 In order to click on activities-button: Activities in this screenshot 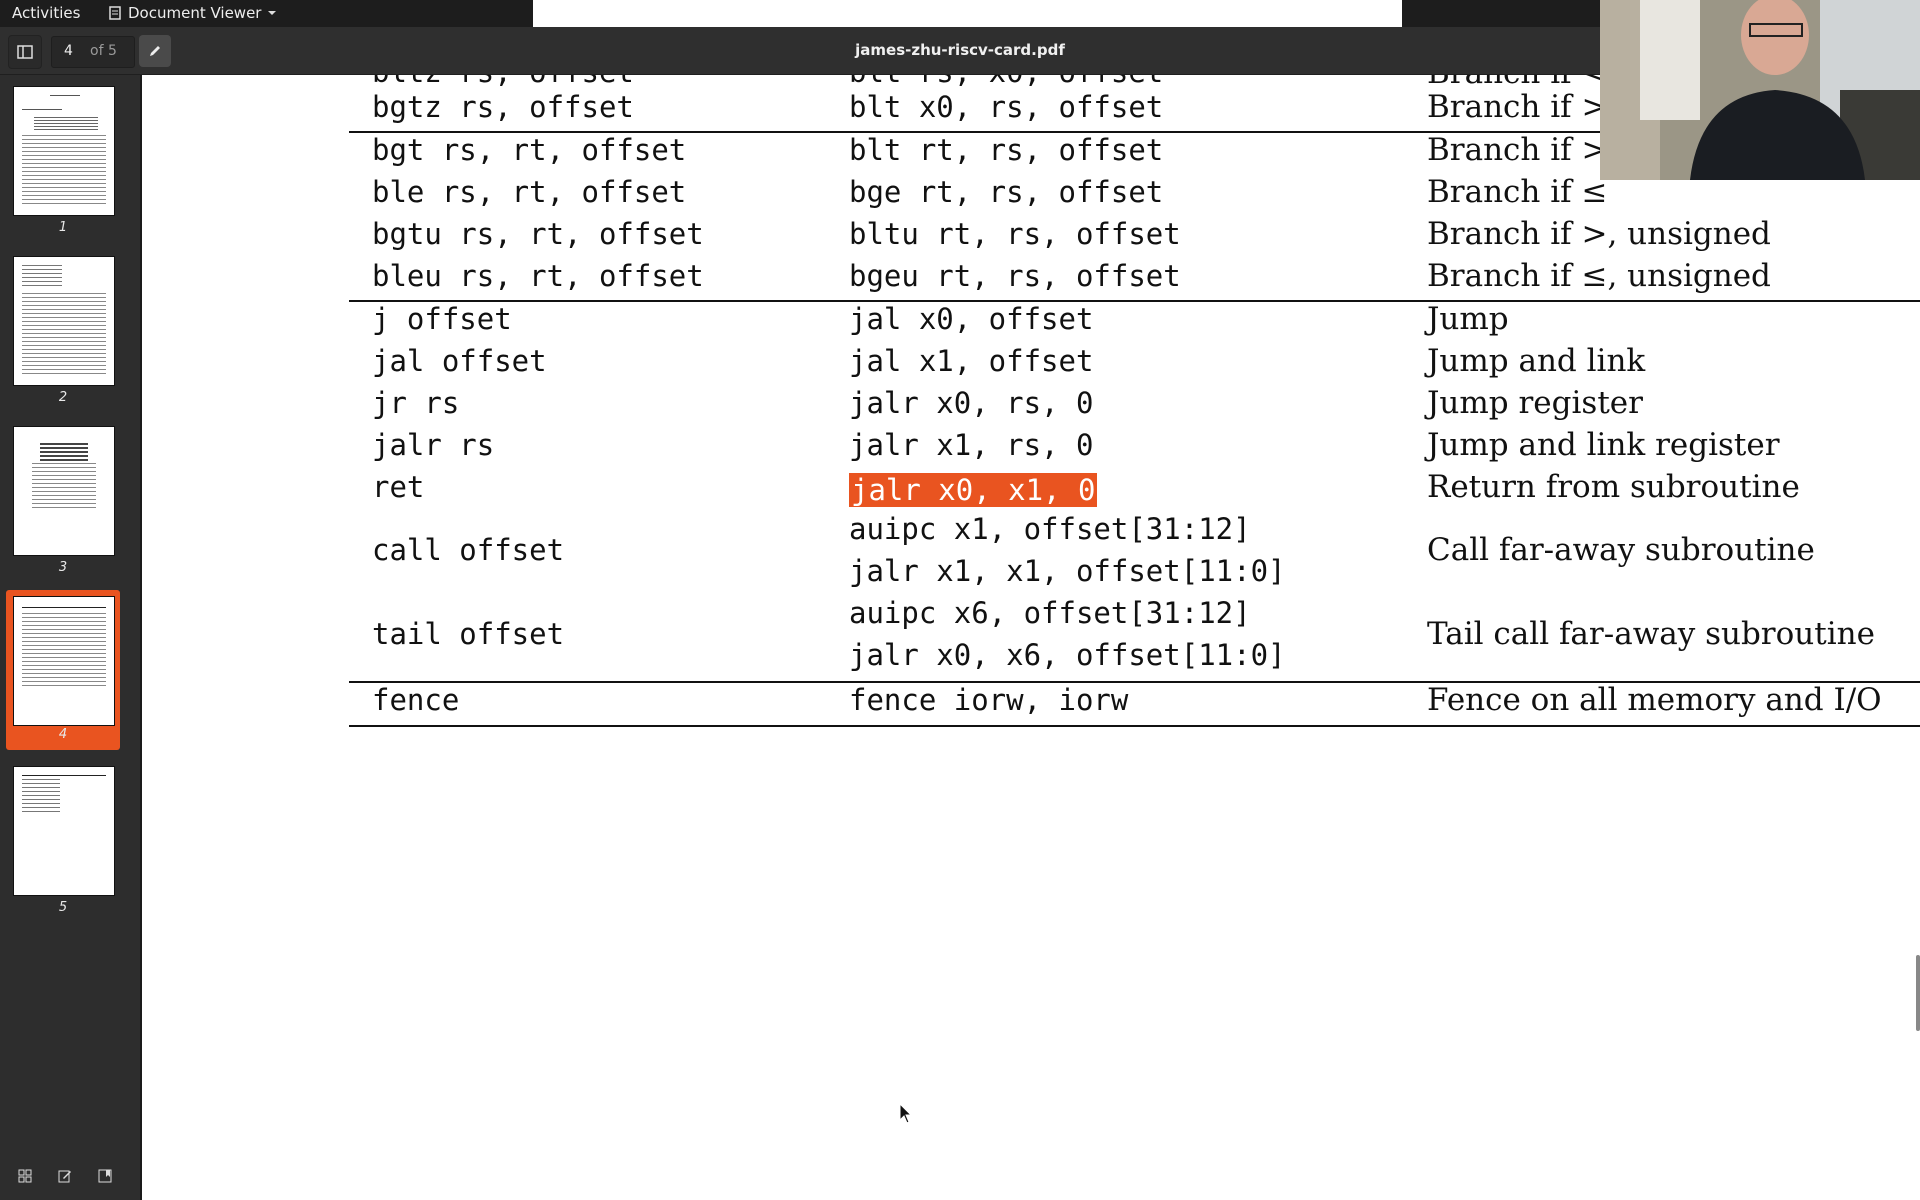, I will do `click(46, 13)`.